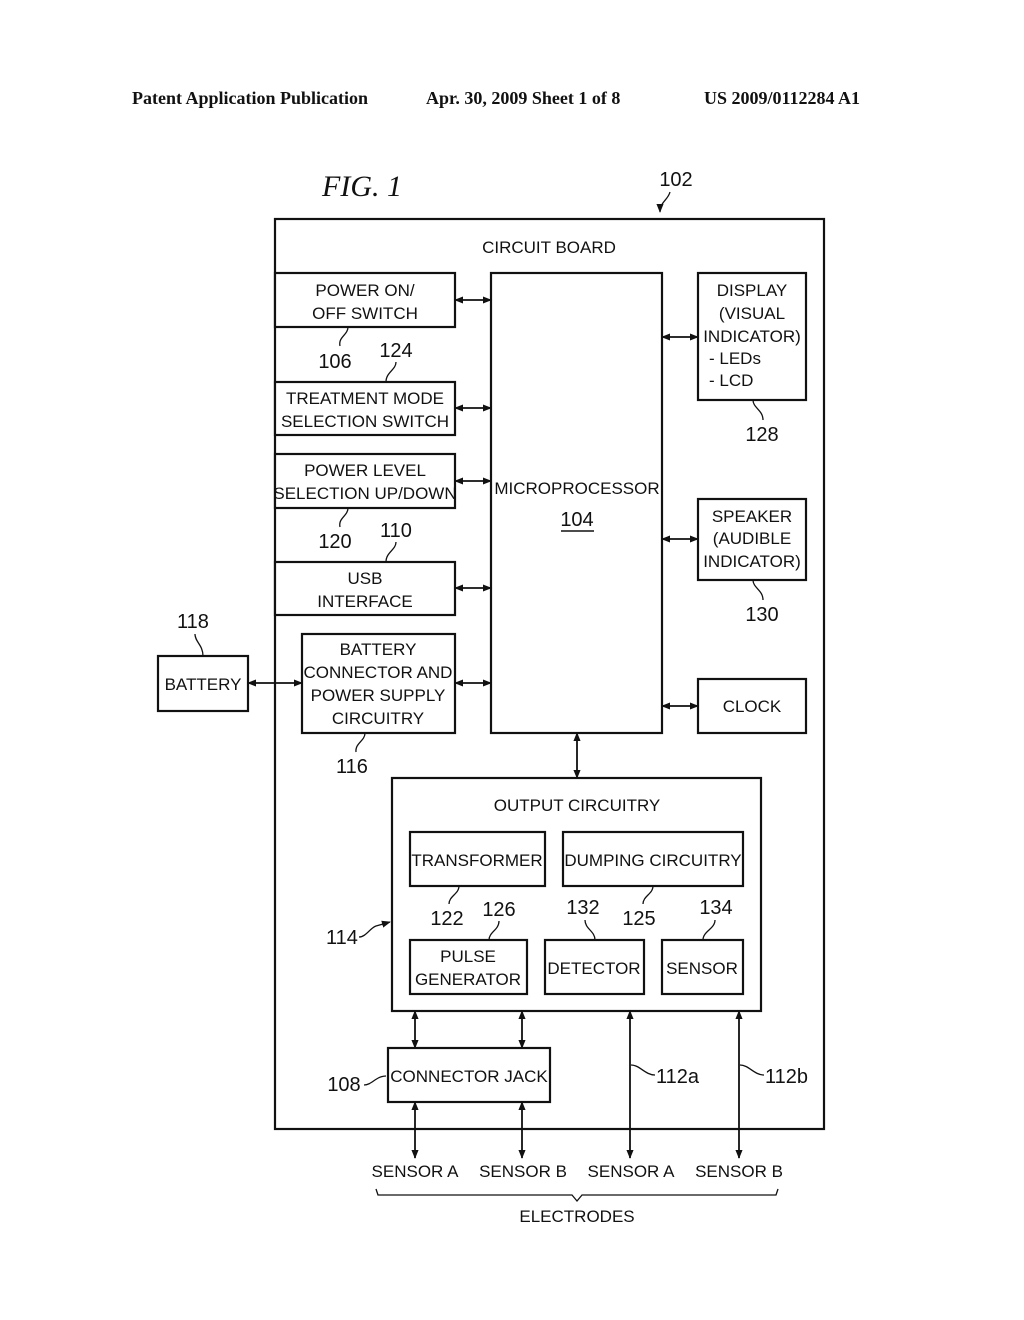  I want to click on ref-104: 104, so click(576, 520).